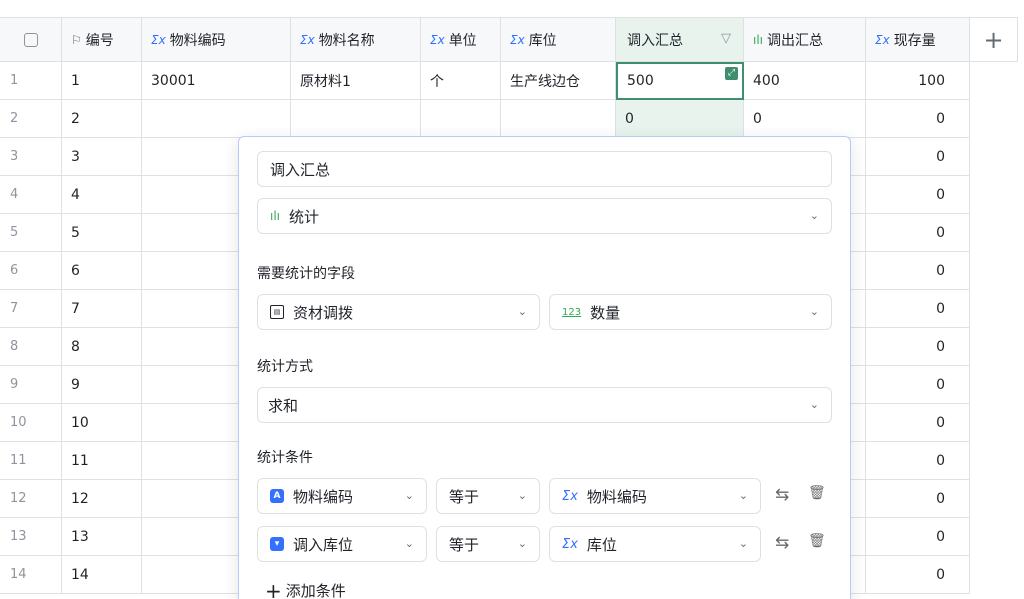 This screenshot has width=1024, height=599. What do you see at coordinates (31, 537) in the screenshot?
I see `row-index: 13` at bounding box center [31, 537].